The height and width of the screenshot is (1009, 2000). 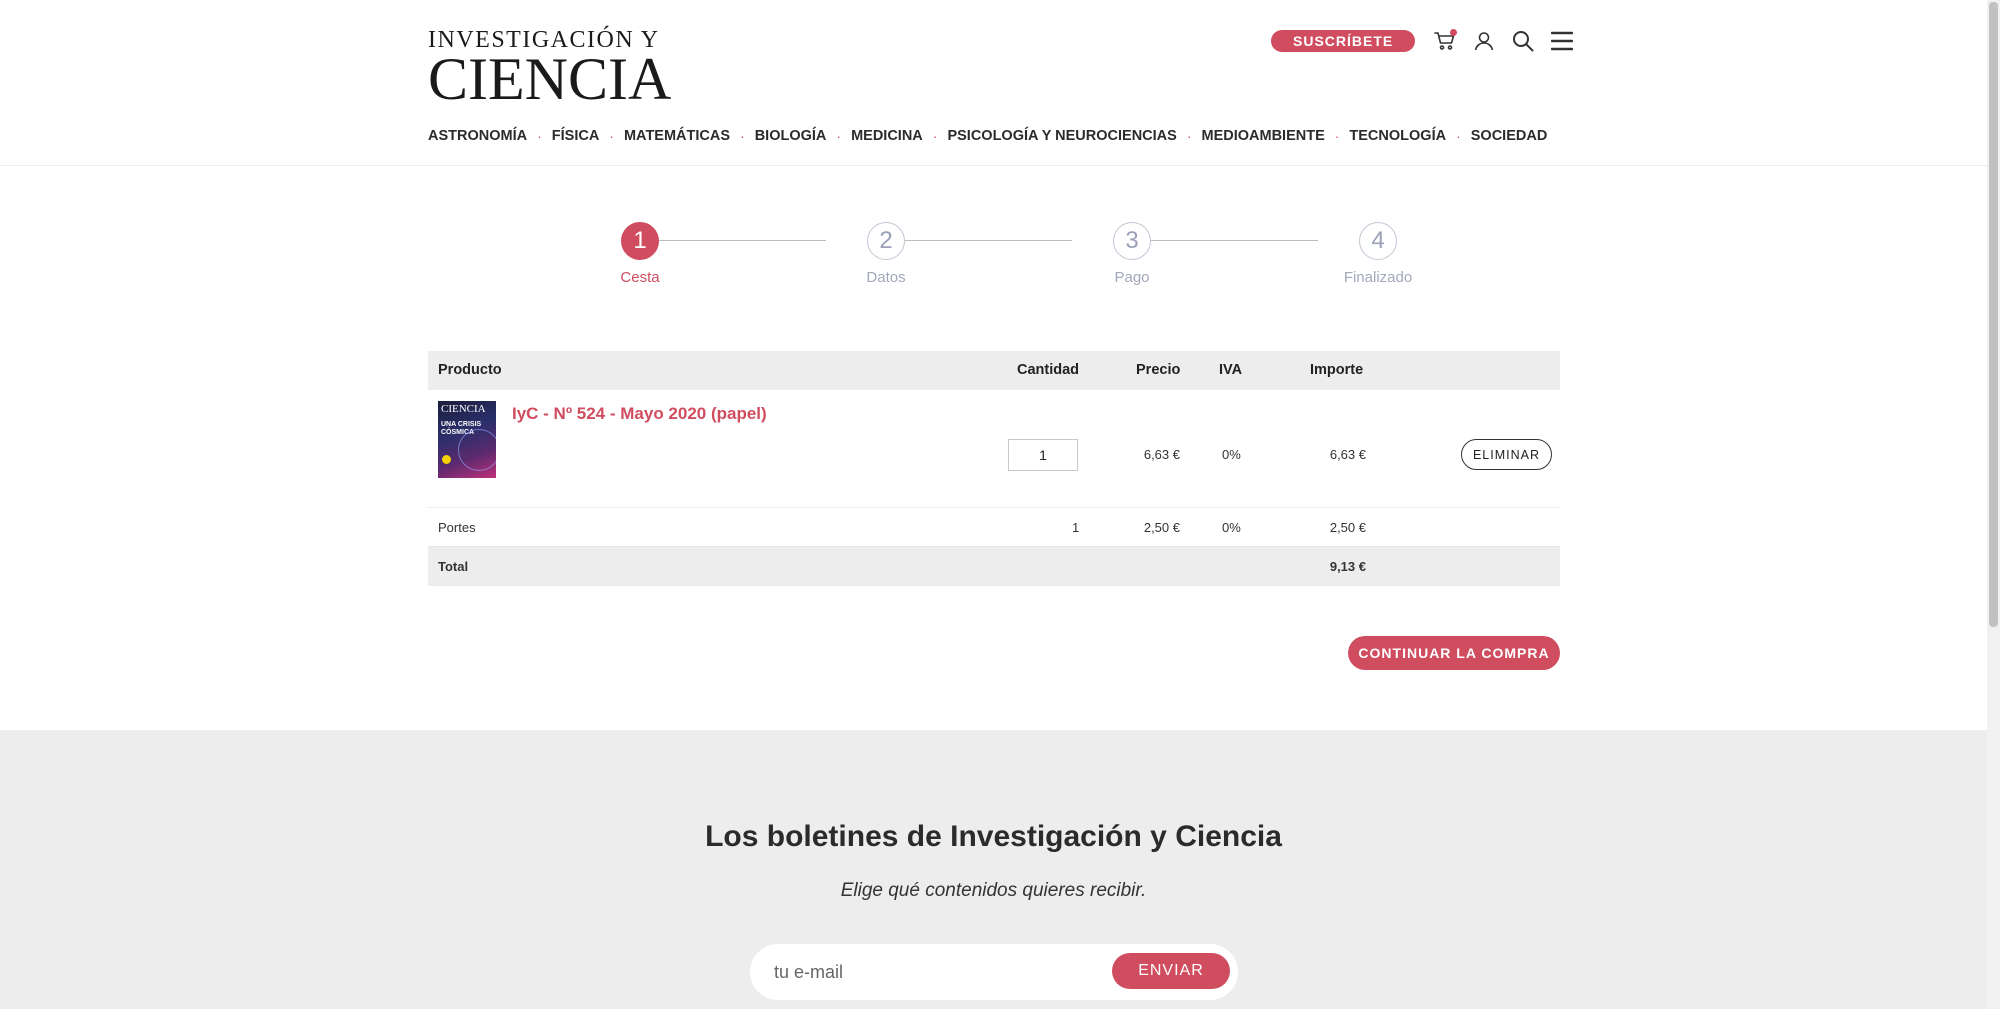 I want to click on continue-purchase-button: CONTINUAR LA COMPRA, so click(x=1454, y=653).